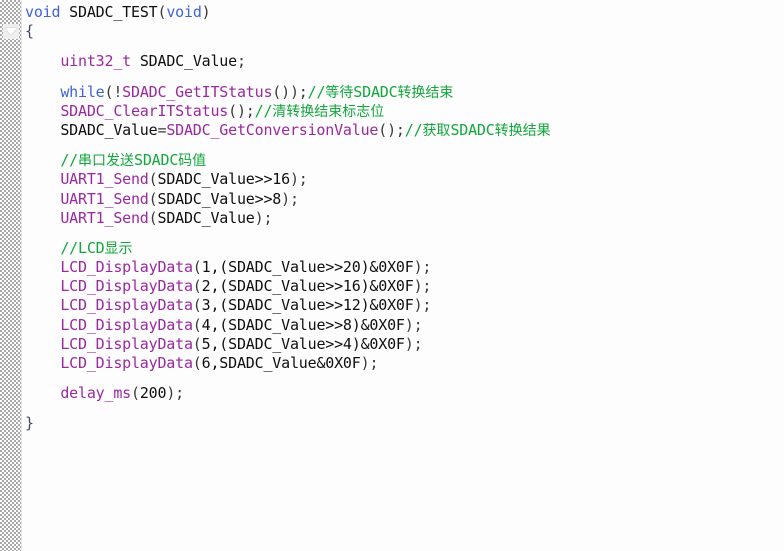 The image size is (784, 551). Describe the element at coordinates (307, 267) in the screenshot. I see `token-plain: 1,(SDADC_Value>>20)&0X0F` at that location.